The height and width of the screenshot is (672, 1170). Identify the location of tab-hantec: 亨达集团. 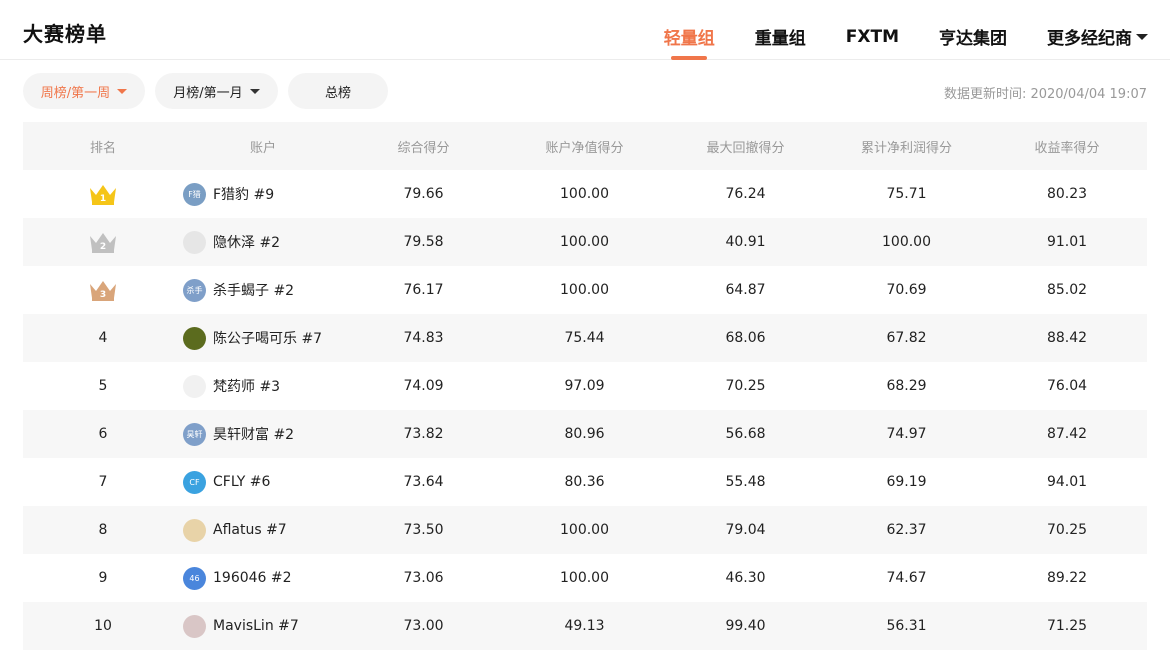
(973, 36).